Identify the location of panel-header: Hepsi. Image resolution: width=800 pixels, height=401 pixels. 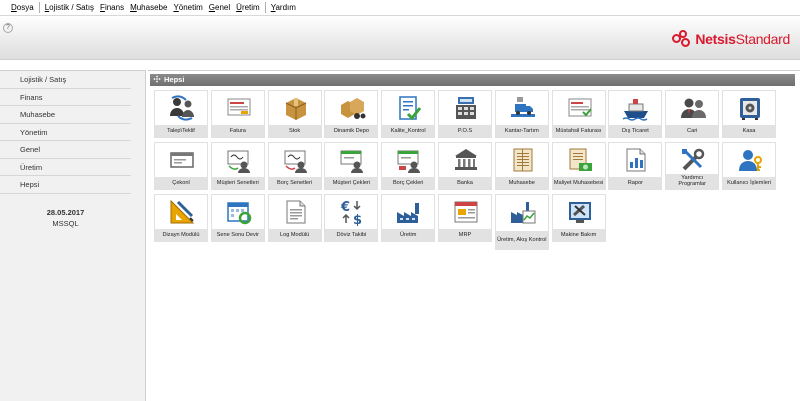
(472, 80).